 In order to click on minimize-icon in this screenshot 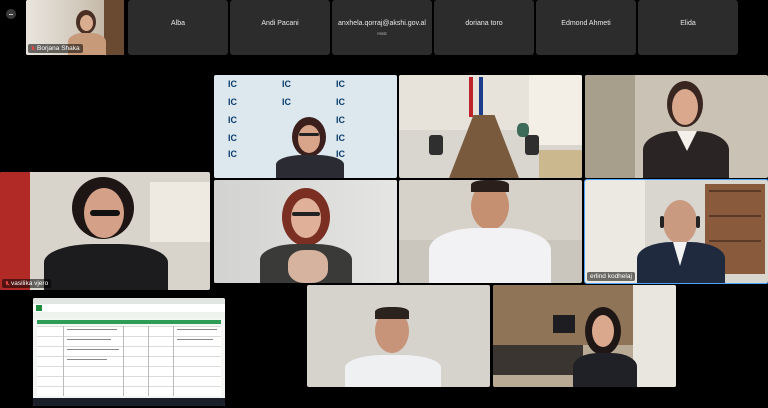, I will do `click(11, 14)`.